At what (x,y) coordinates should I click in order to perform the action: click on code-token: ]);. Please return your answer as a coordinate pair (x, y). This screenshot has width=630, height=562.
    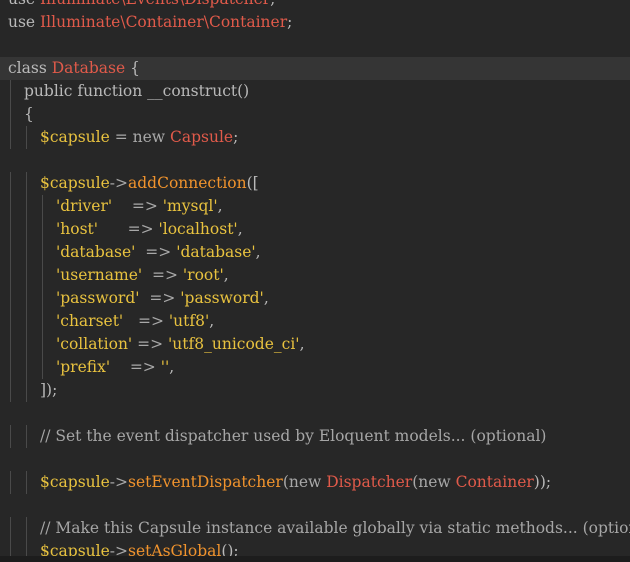
    Looking at the image, I should click on (49, 390).